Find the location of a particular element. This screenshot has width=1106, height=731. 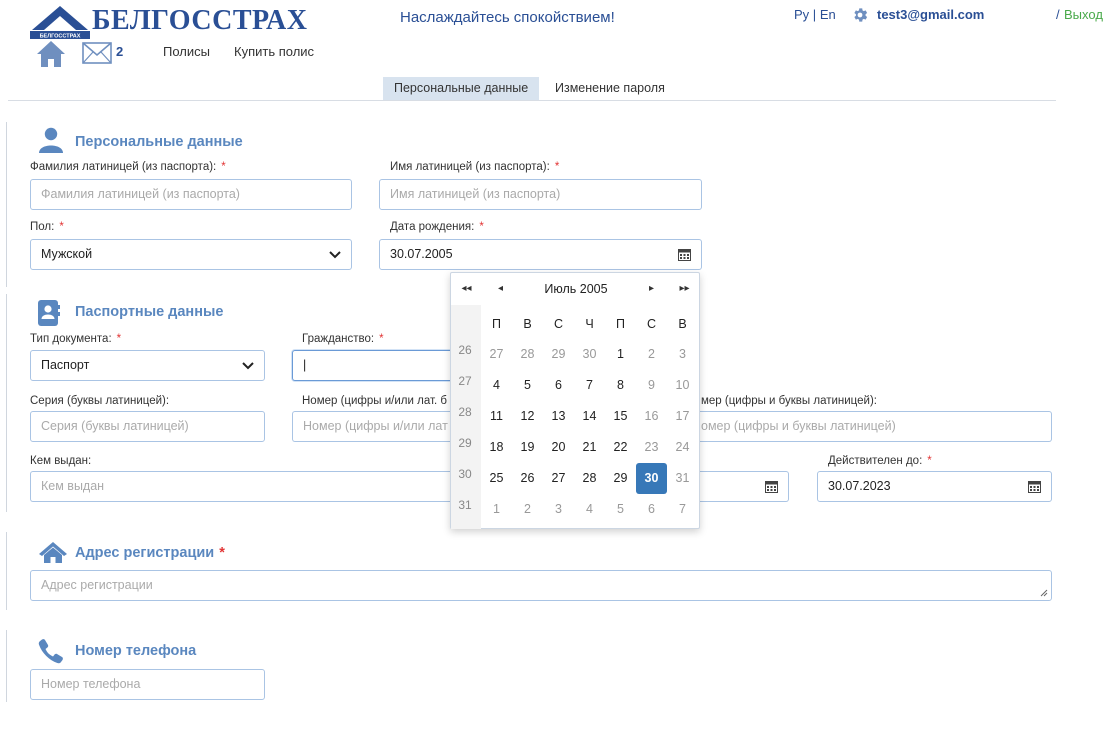

prev-year-button: ◂◂ is located at coordinates (466, 289).